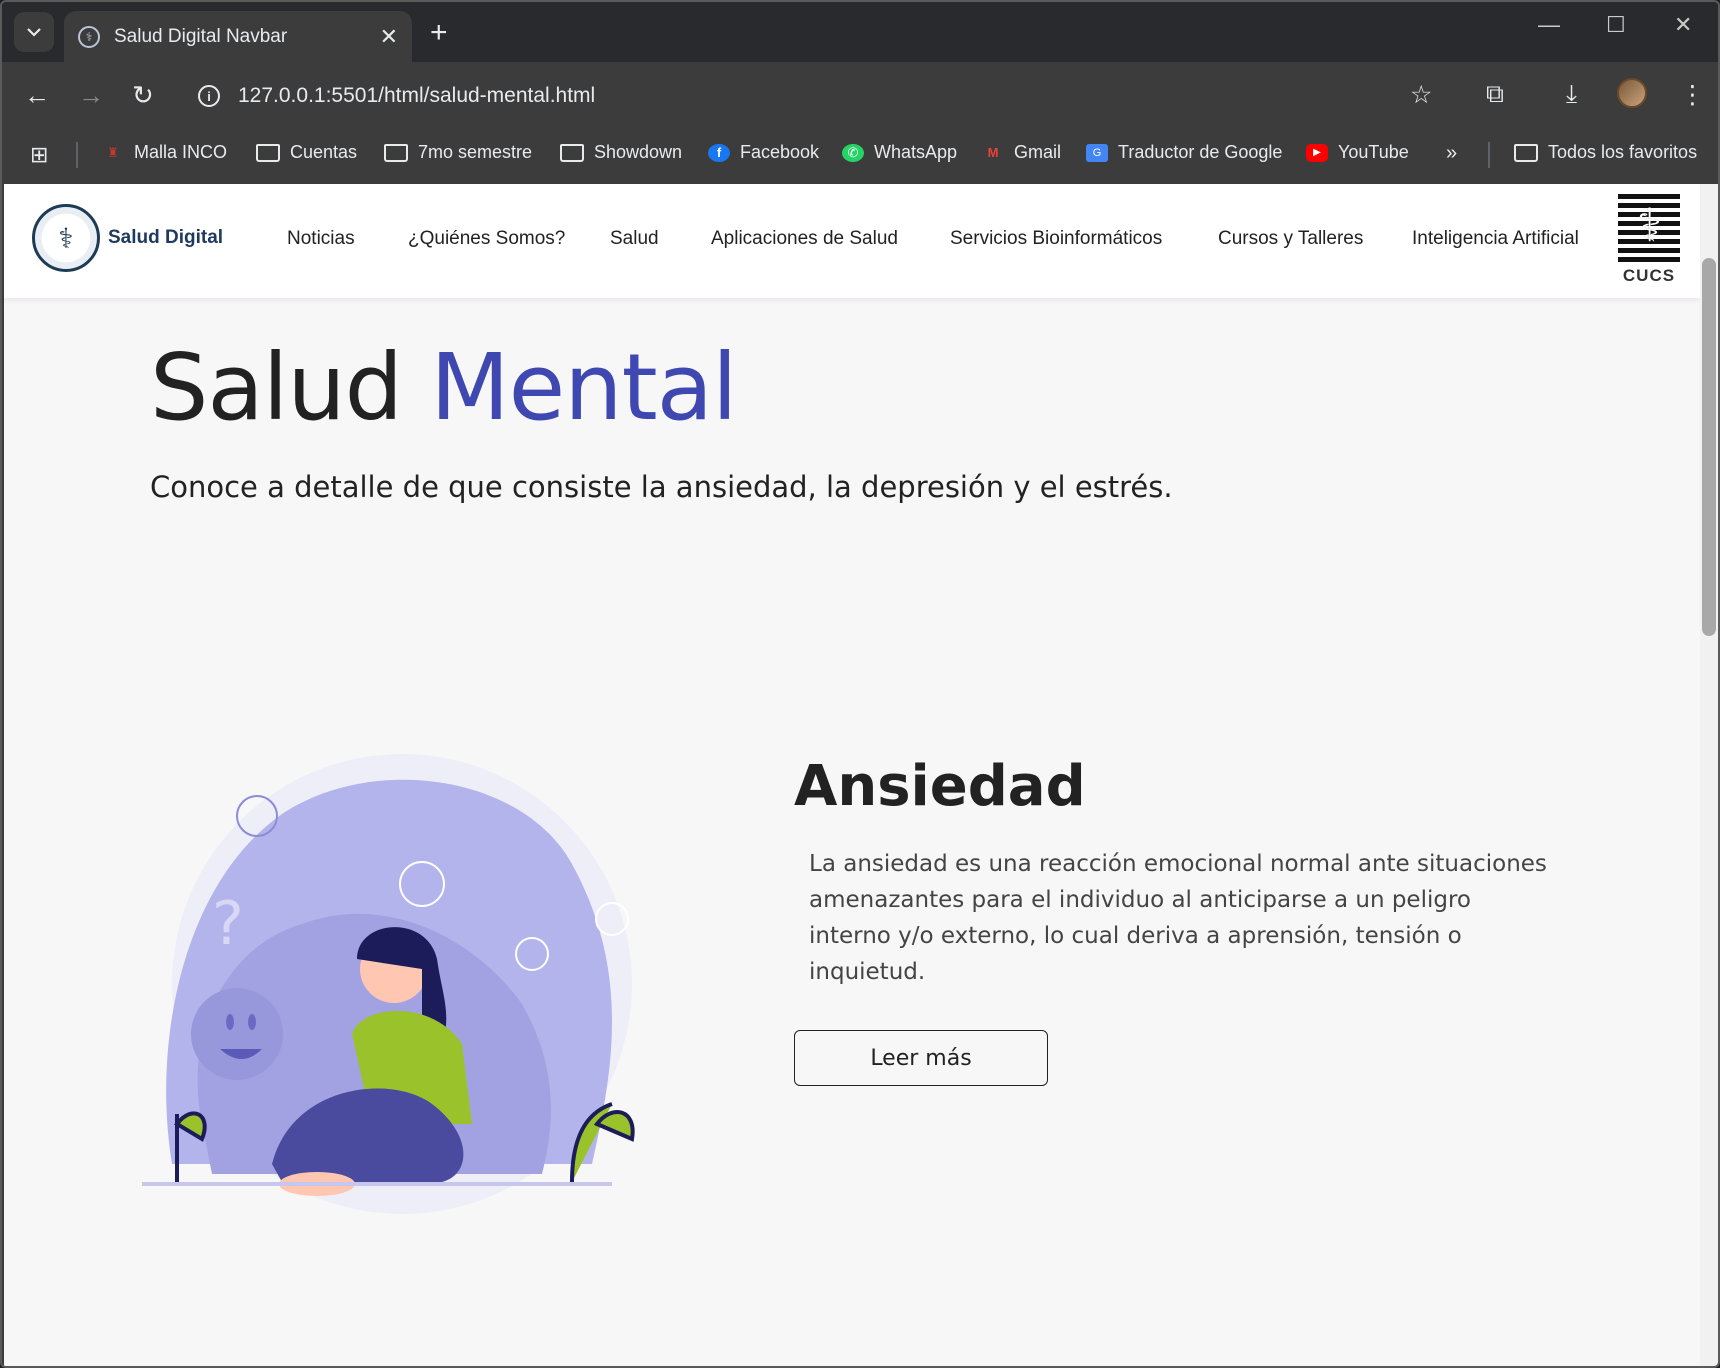  I want to click on address-bar: i 127.0.0.1:5501/html/salud-mental.html, so click(789, 96).